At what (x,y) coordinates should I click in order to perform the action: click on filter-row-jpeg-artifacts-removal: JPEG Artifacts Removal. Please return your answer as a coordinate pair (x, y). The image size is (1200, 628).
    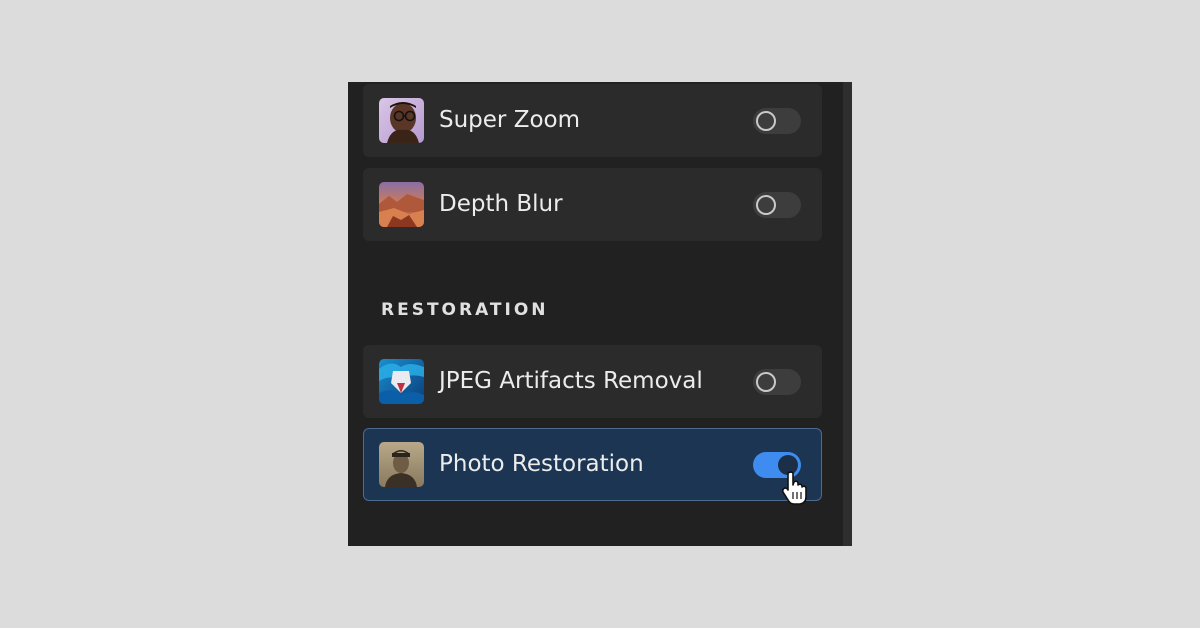
    Looking at the image, I should click on (592, 381).